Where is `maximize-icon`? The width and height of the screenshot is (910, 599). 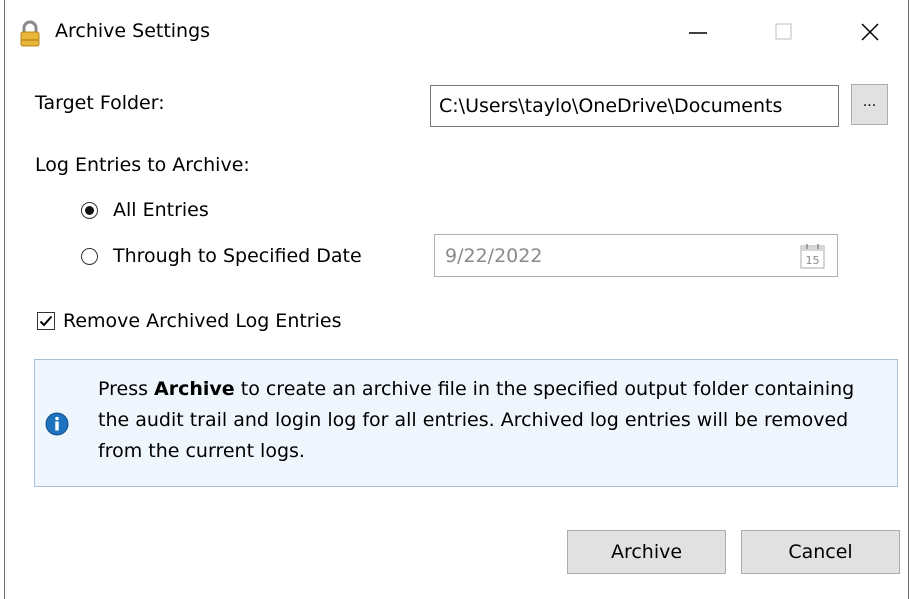 maximize-icon is located at coordinates (783, 31).